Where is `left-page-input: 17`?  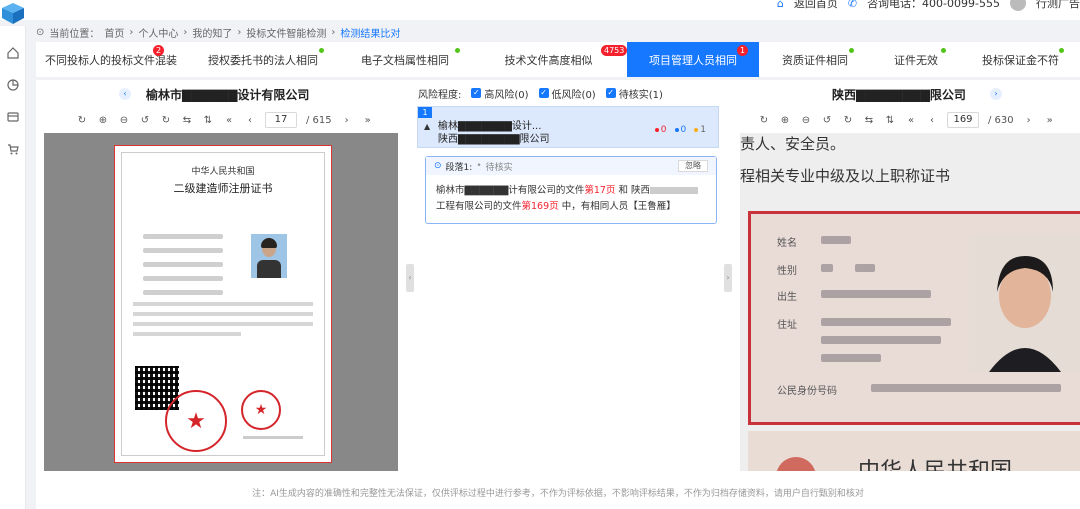 left-page-input: 17 is located at coordinates (281, 120).